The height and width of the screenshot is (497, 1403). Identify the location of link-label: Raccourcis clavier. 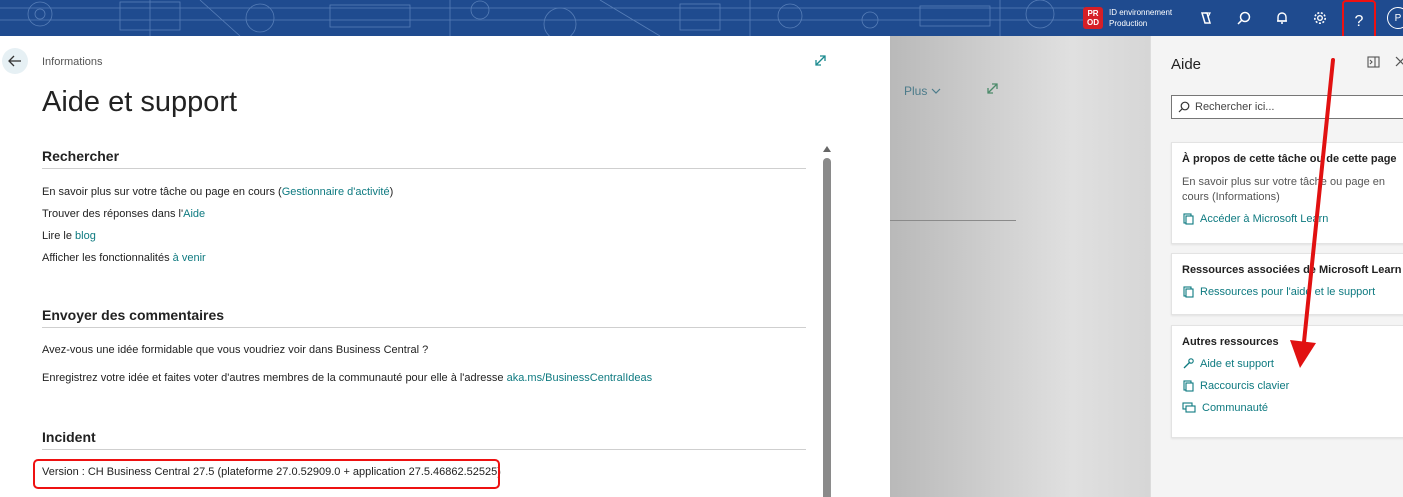
(1245, 386).